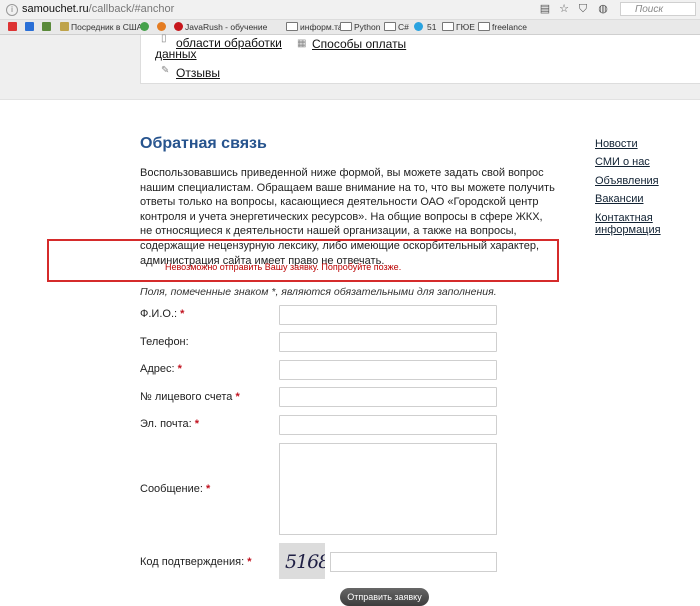 This screenshot has height=606, width=700. I want to click on extension-icon: ◍, so click(603, 9).